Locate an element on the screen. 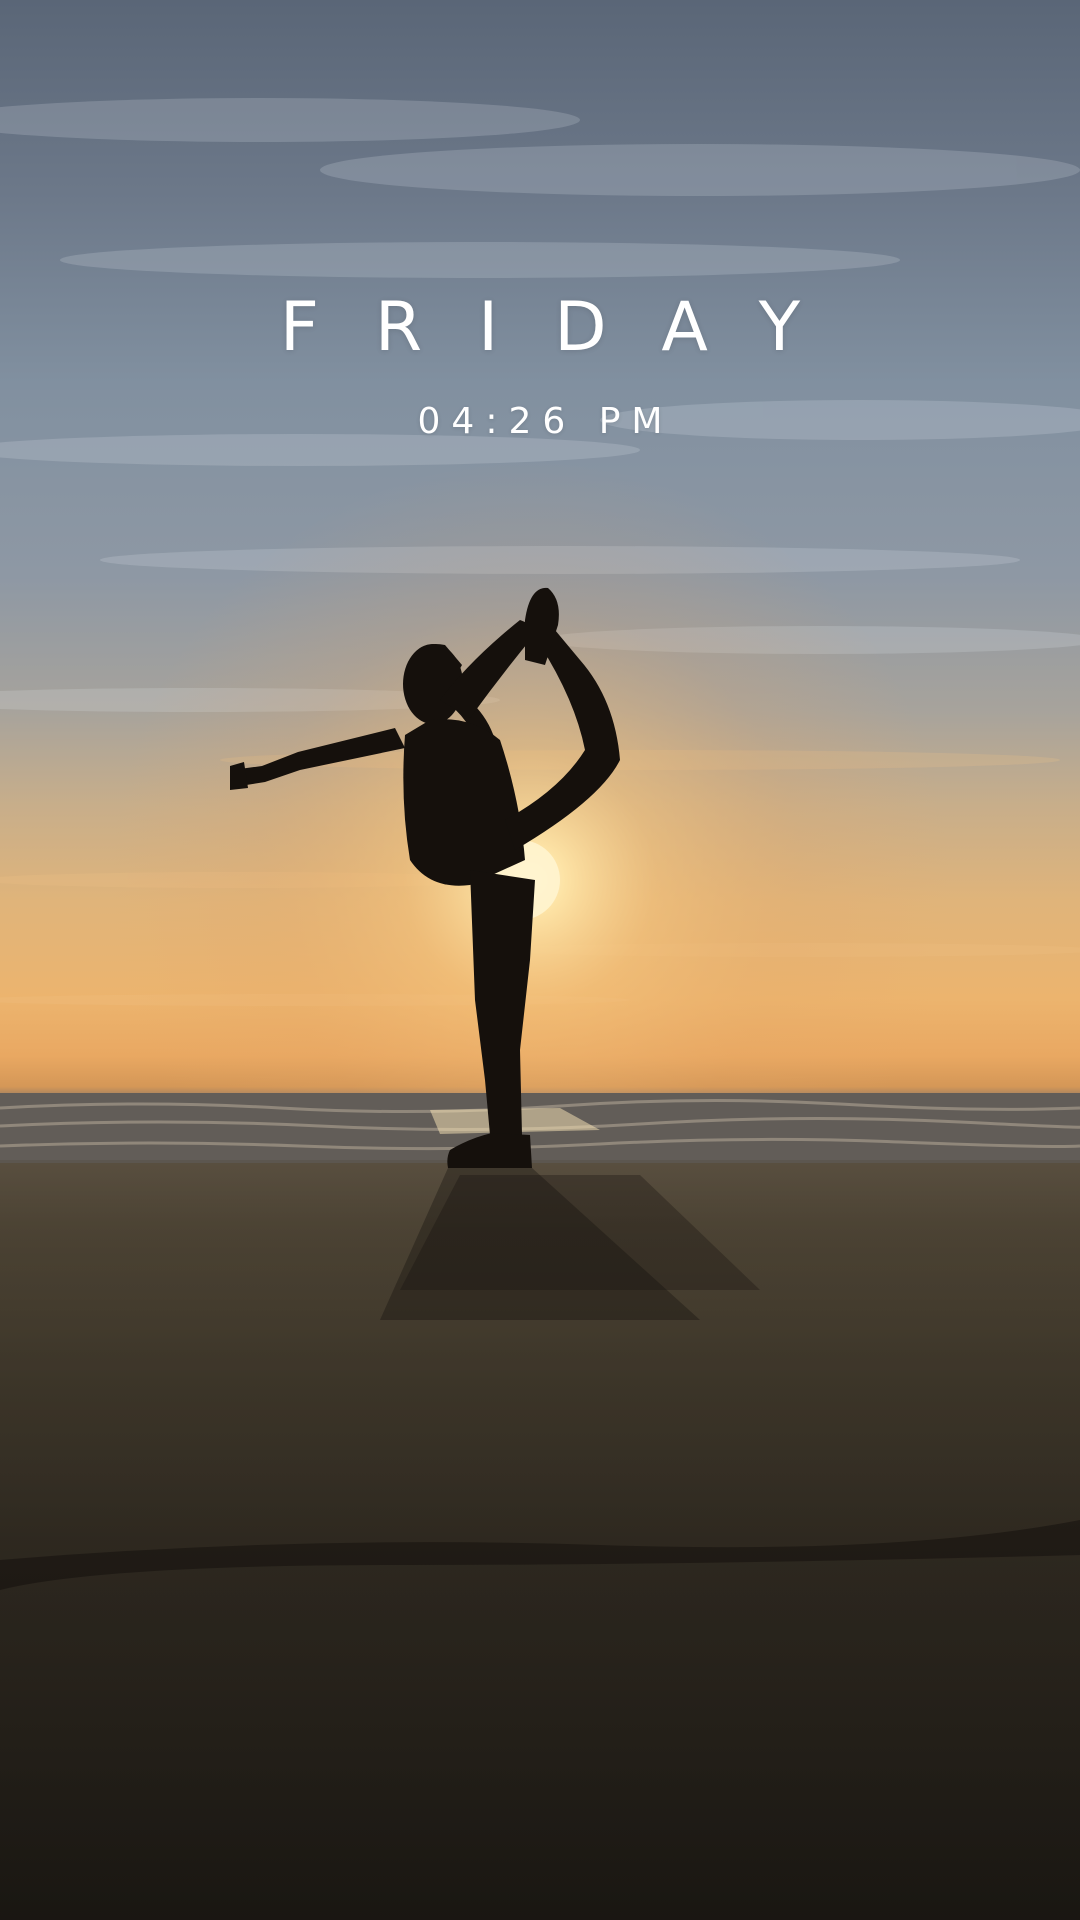 The image size is (1080, 1920). time-label: 04:26 PM is located at coordinates (545, 421).